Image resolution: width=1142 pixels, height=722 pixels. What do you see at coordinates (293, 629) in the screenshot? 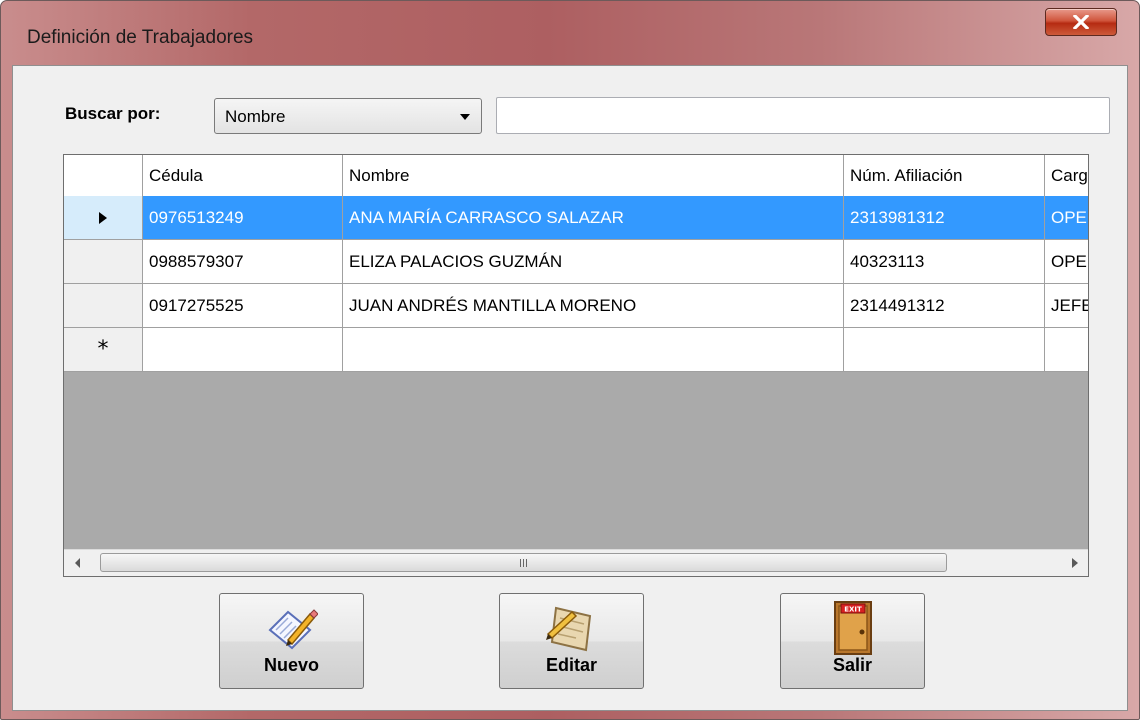
I see `new-document-pencil-icon` at bounding box center [293, 629].